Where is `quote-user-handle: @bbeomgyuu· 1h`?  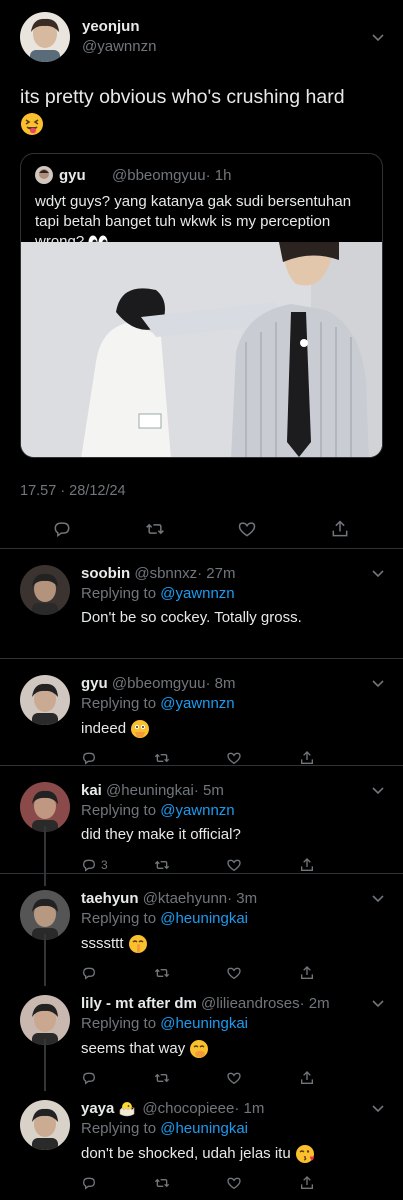 quote-user-handle: @bbeomgyuu· 1h is located at coordinates (172, 175).